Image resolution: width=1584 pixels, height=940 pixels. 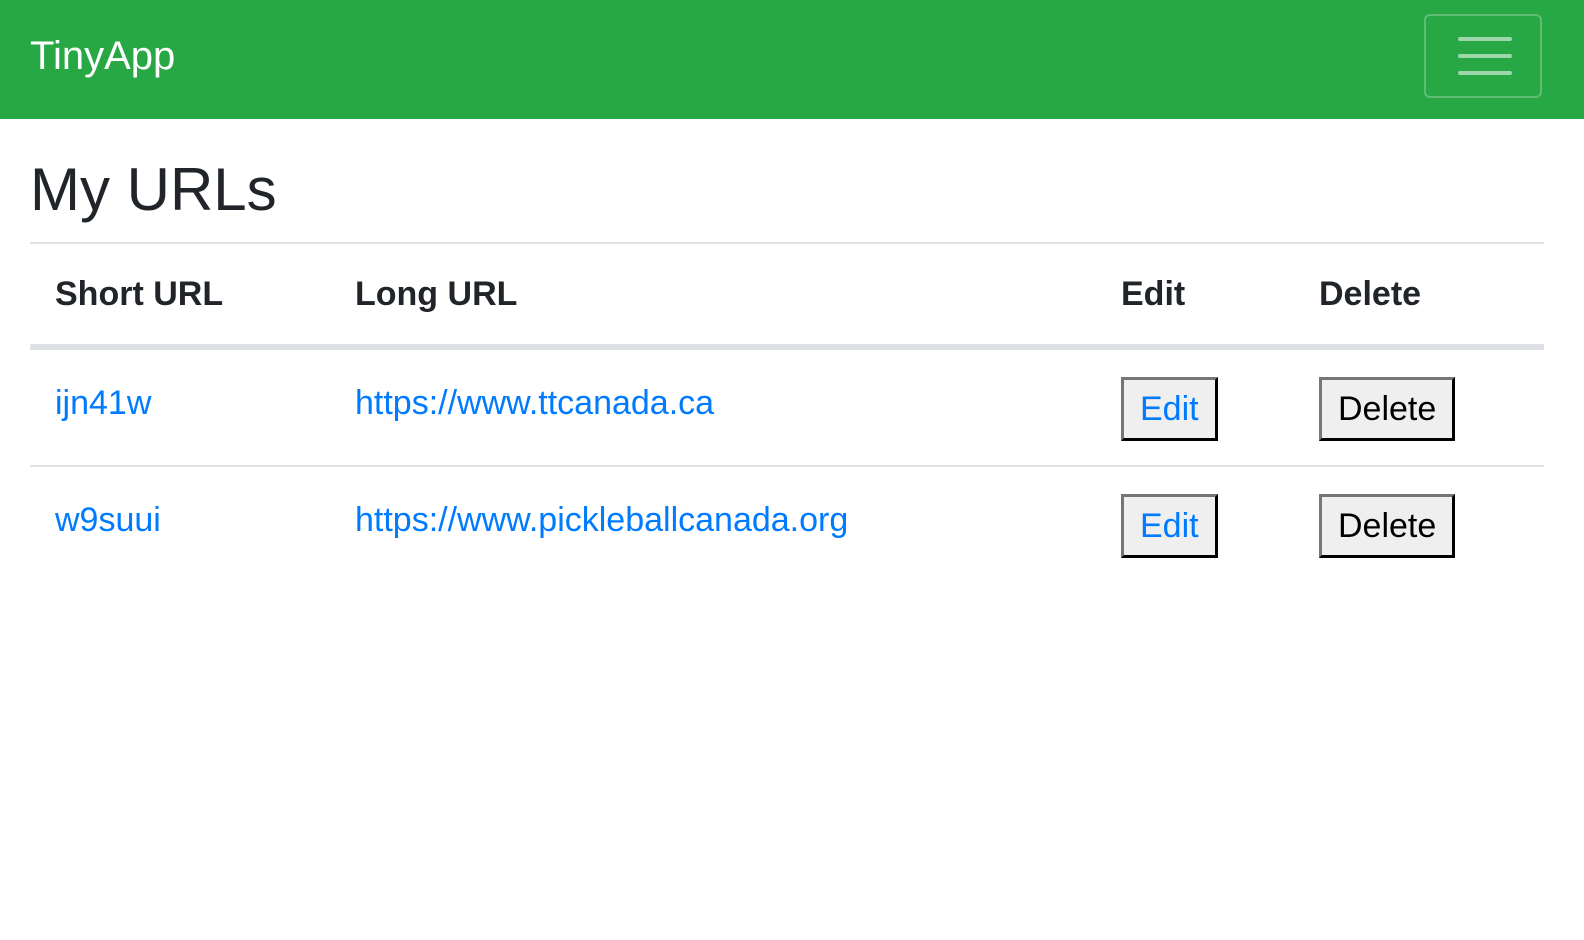 What do you see at coordinates (1483, 56) in the screenshot?
I see `navbar-toggle-button` at bounding box center [1483, 56].